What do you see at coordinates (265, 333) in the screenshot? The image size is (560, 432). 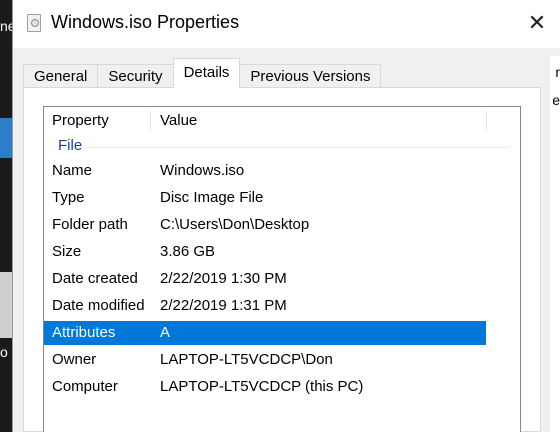 I see `detail-row-attributes: Attributes A` at bounding box center [265, 333].